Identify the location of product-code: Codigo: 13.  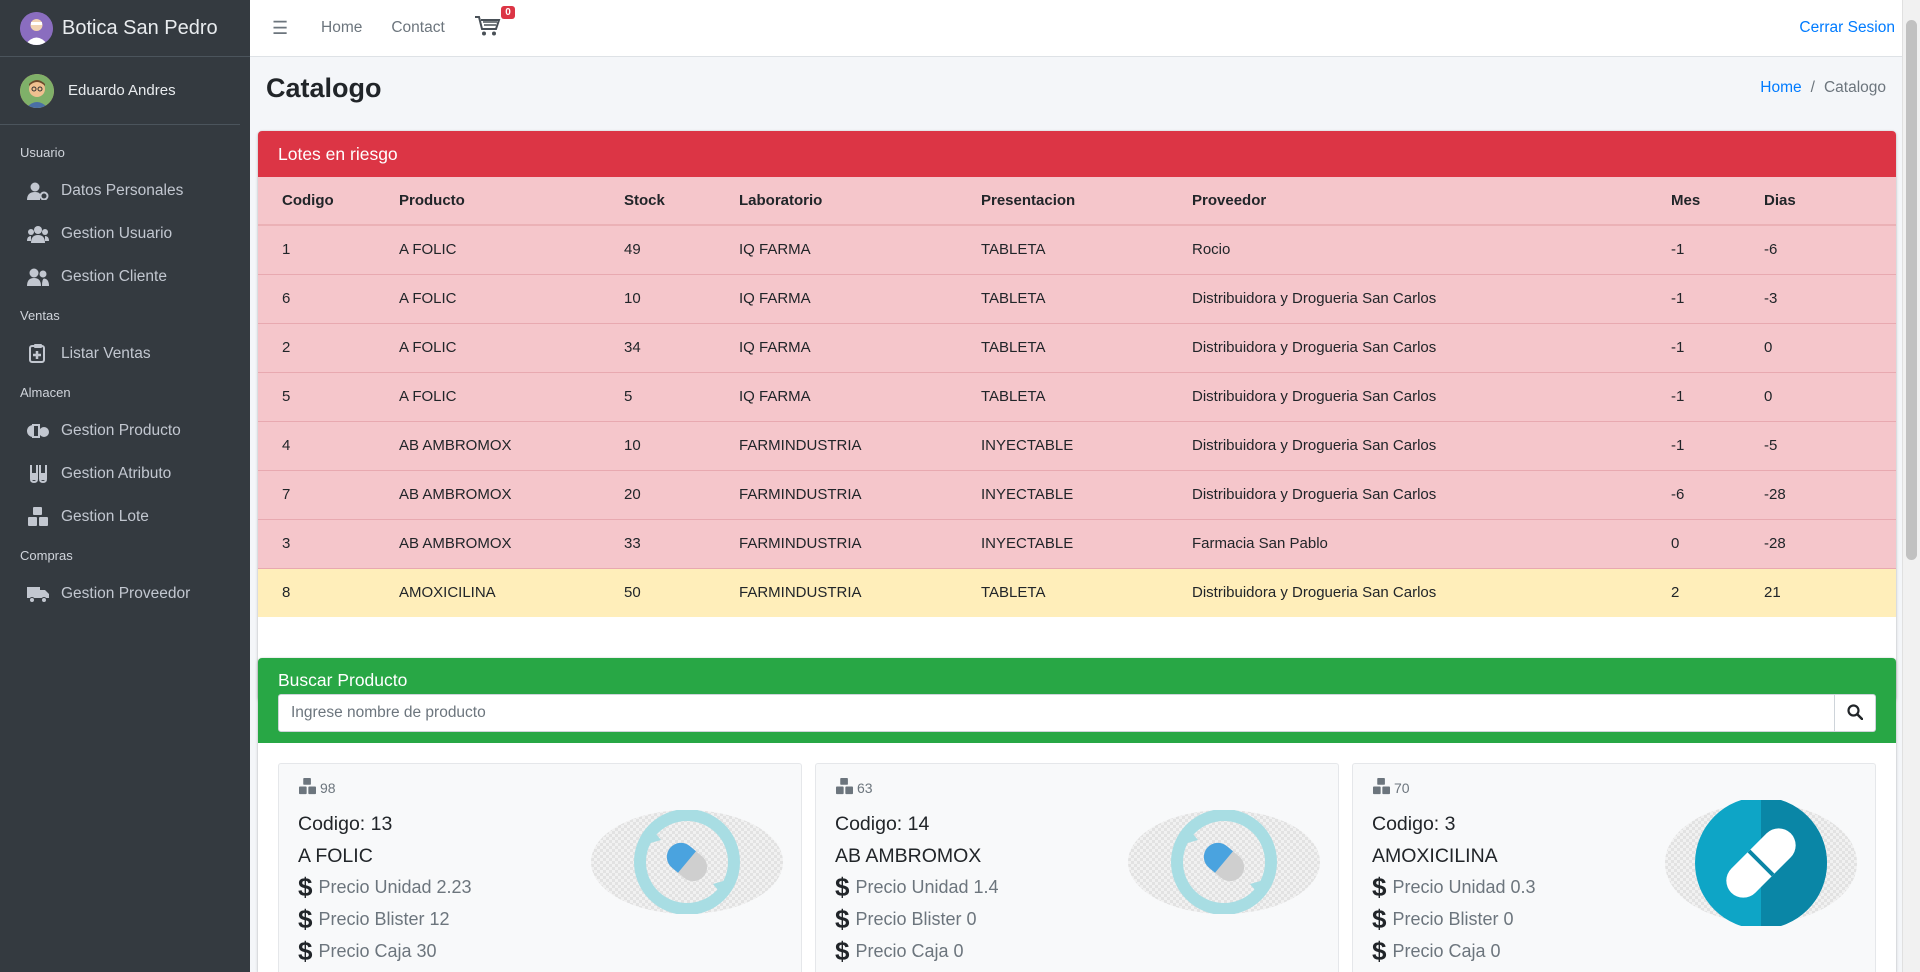
(345, 824).